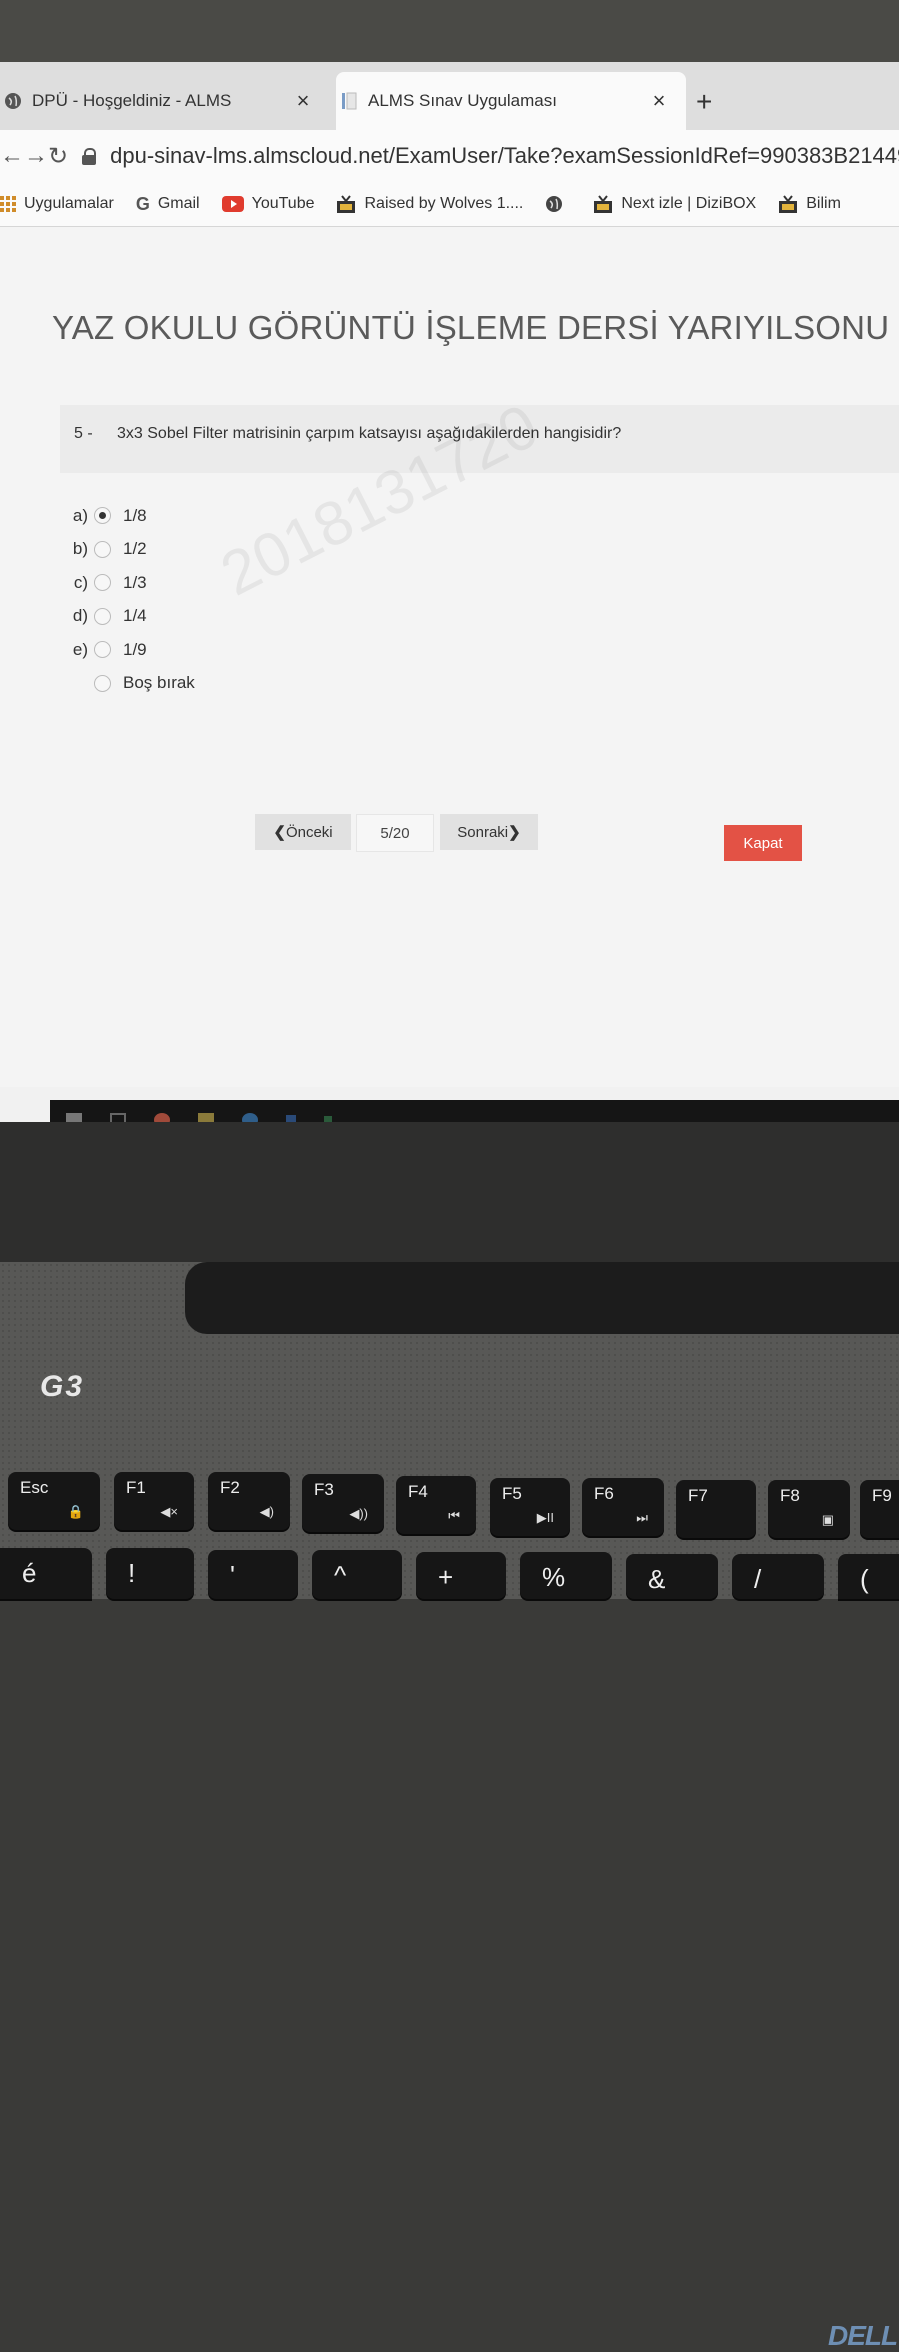  I want to click on key-1: !, so click(150, 1573).